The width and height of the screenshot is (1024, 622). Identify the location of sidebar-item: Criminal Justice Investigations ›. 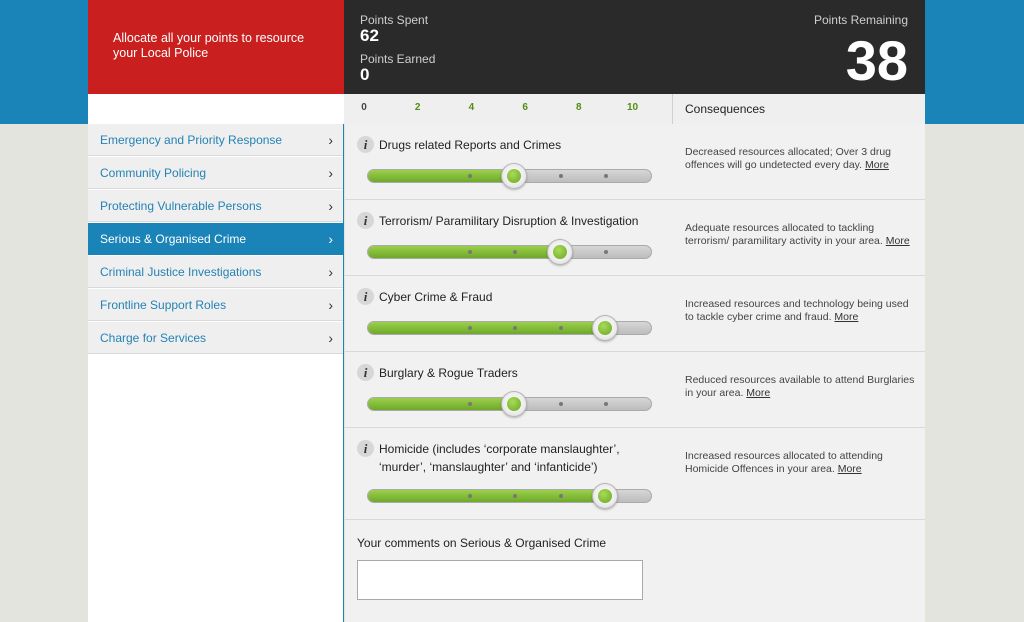
(215, 272).